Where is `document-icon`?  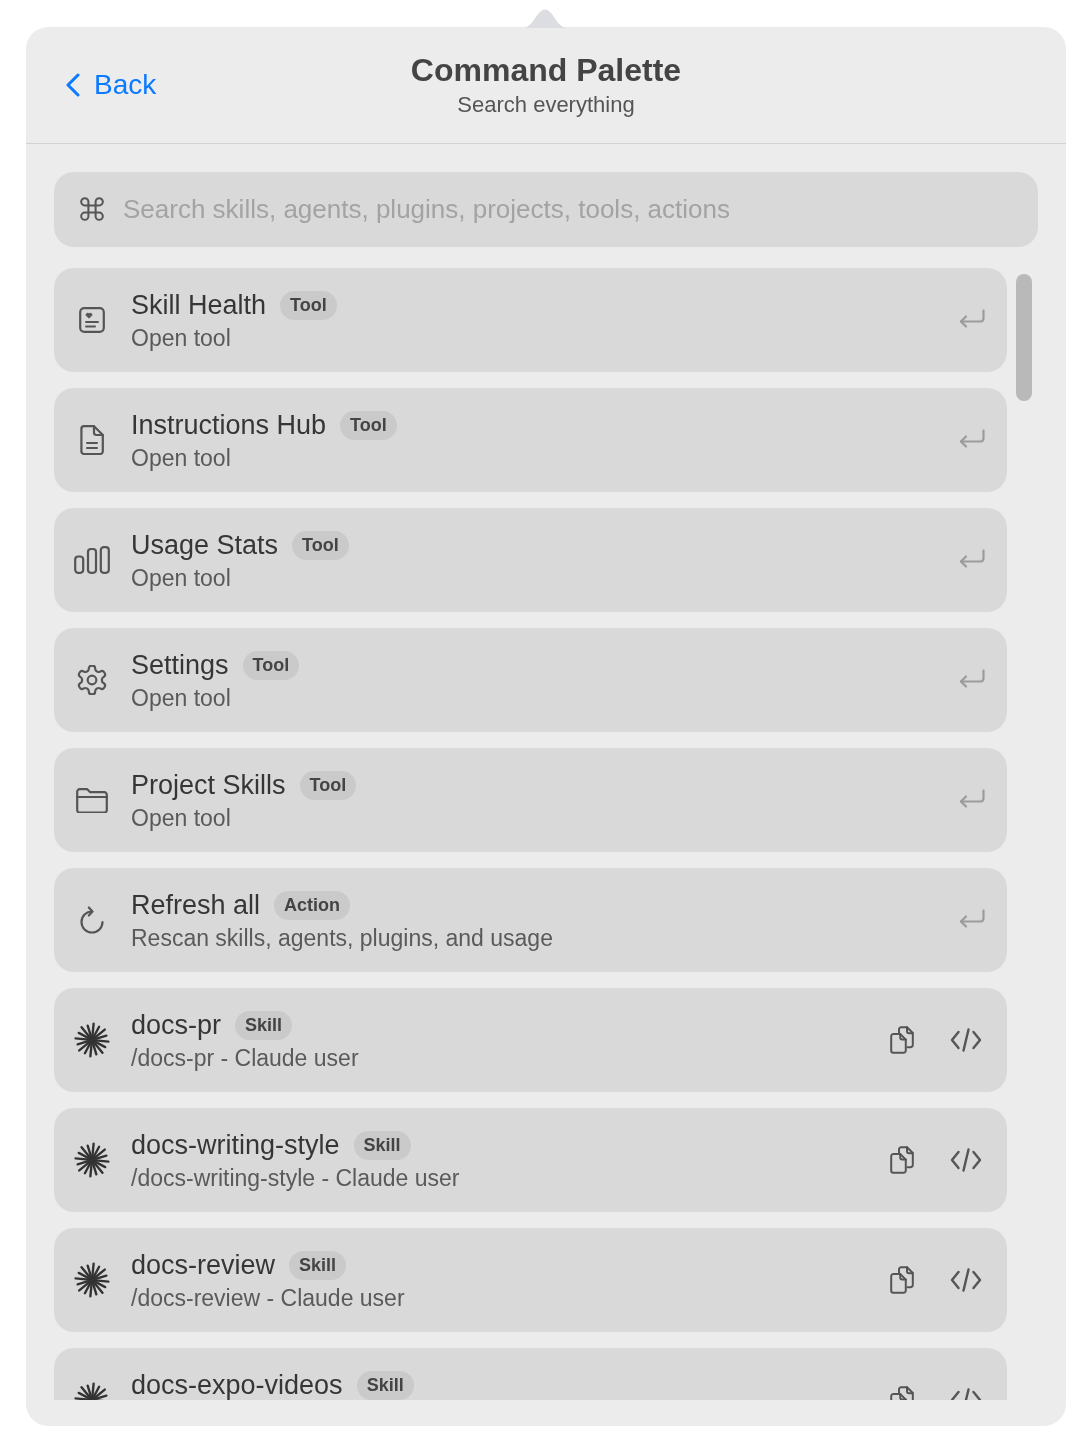
document-icon is located at coordinates (92, 440).